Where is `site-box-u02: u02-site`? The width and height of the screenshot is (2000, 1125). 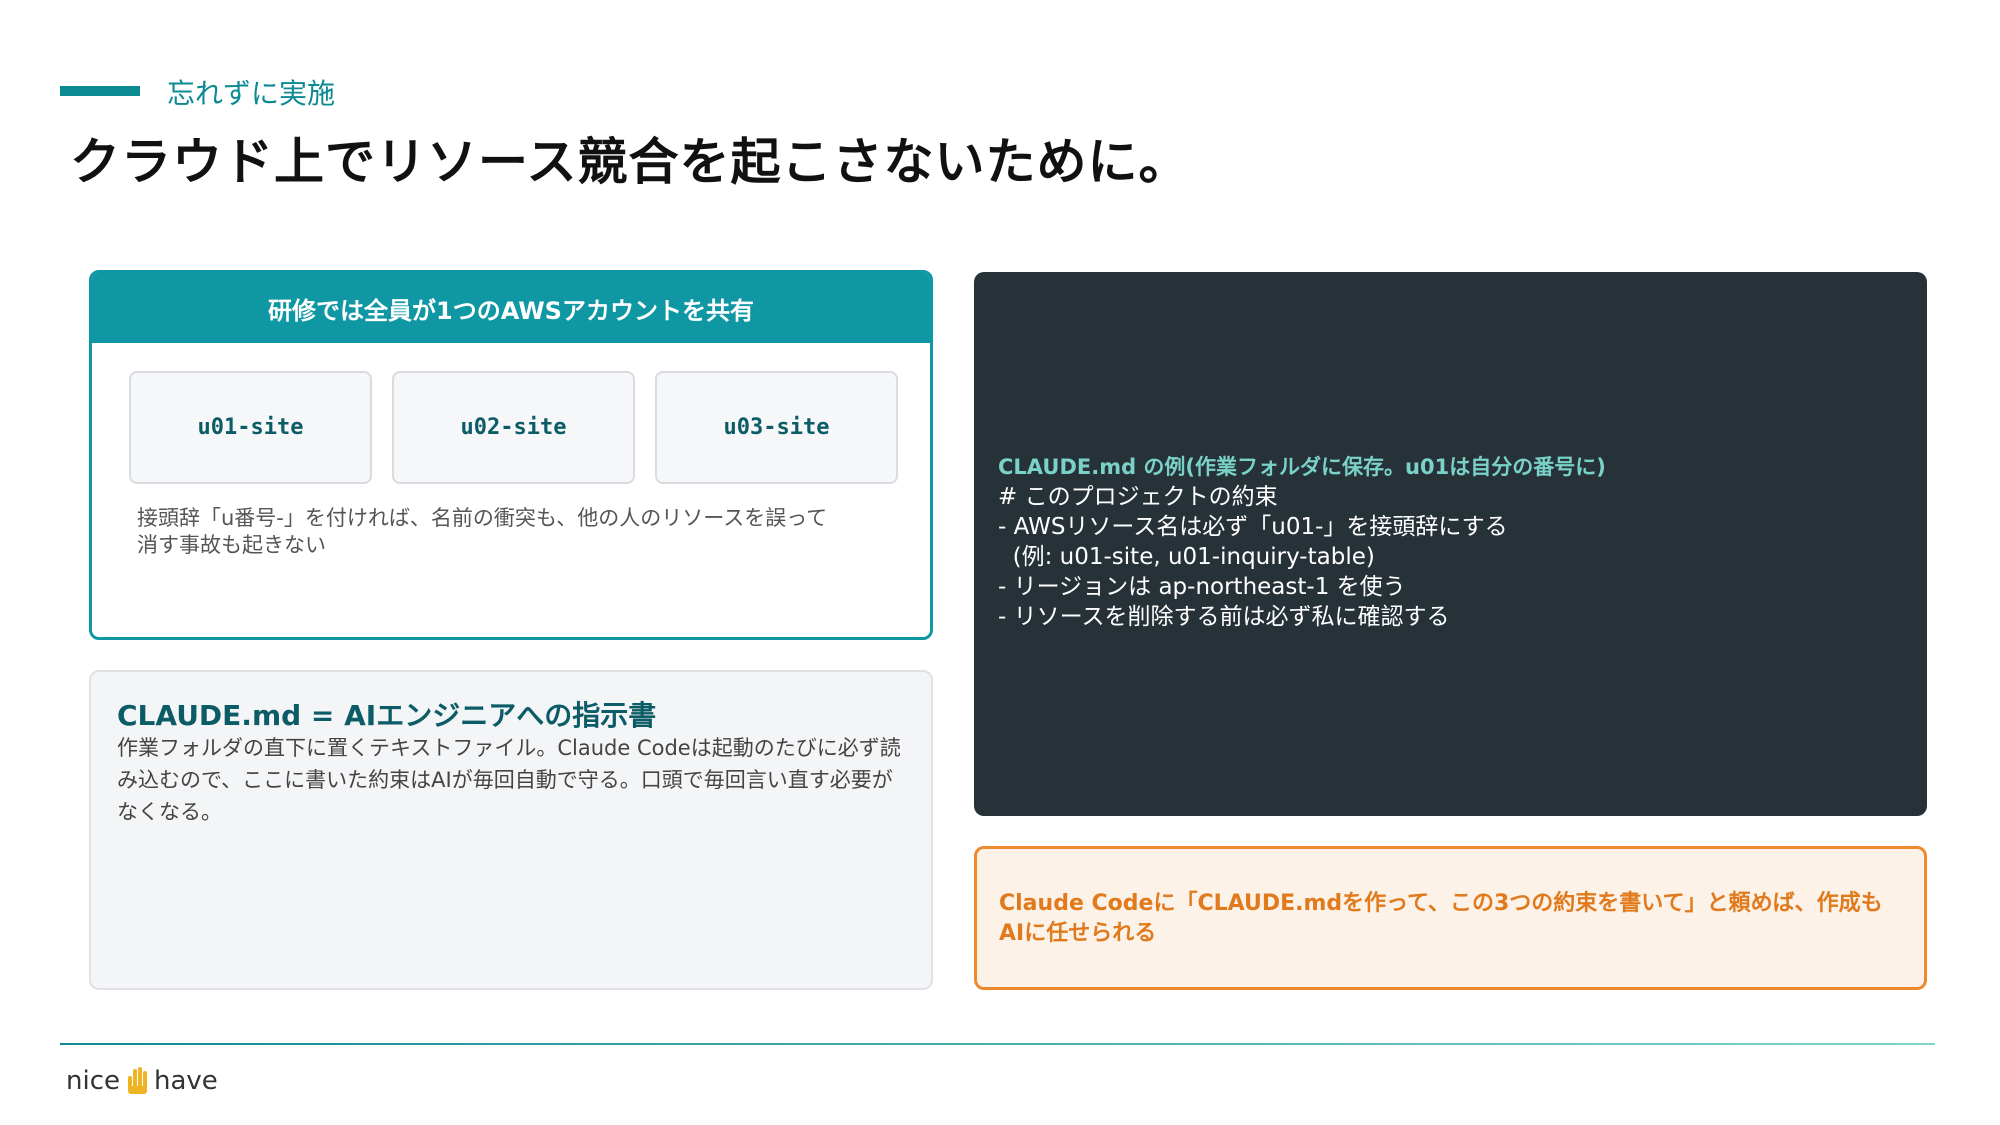
site-box-u02: u02-site is located at coordinates (513, 427).